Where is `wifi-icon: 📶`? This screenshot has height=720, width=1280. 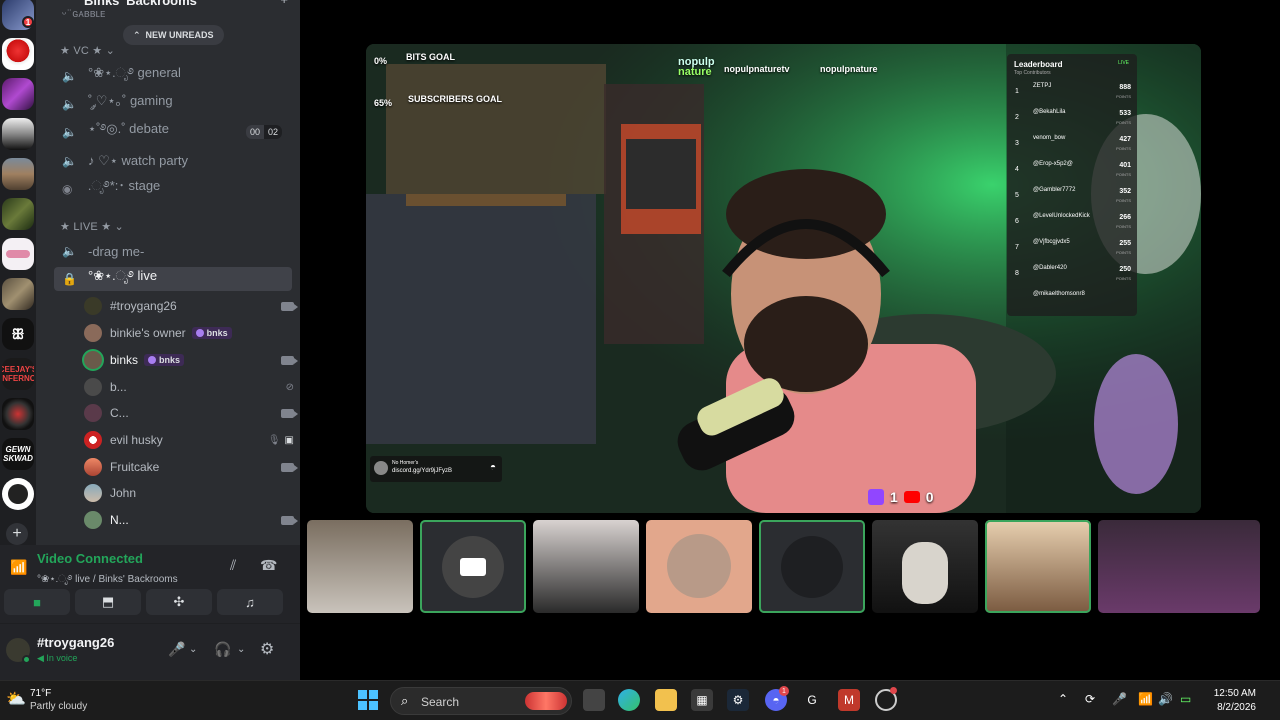 wifi-icon: 📶 is located at coordinates (1145, 699).